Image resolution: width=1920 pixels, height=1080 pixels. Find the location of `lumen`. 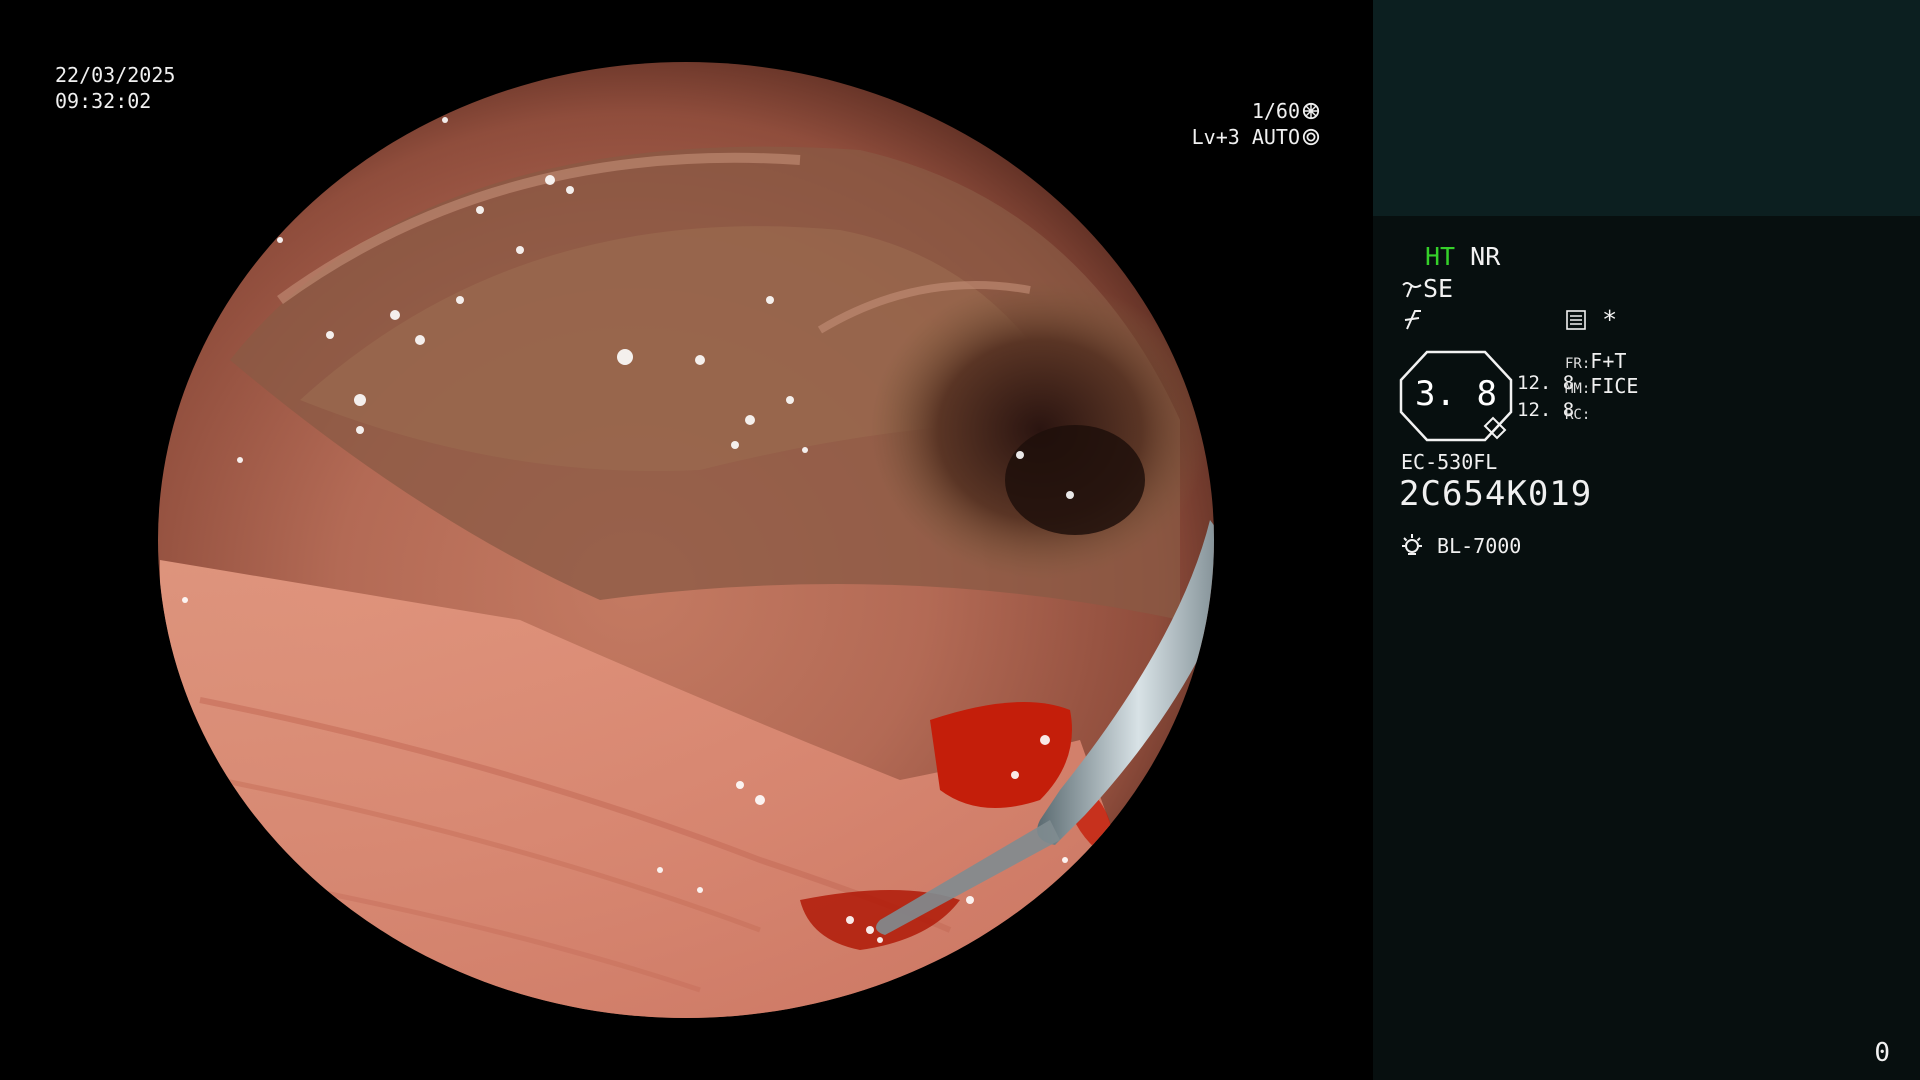

lumen is located at coordinates (1040, 430).